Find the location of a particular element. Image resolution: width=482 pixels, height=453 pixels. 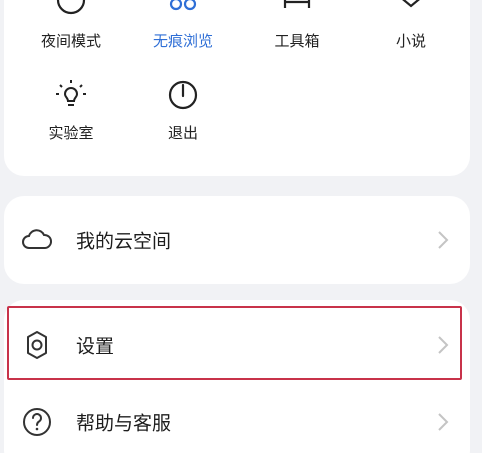

novel-button: 小说 is located at coordinates (411, 25).